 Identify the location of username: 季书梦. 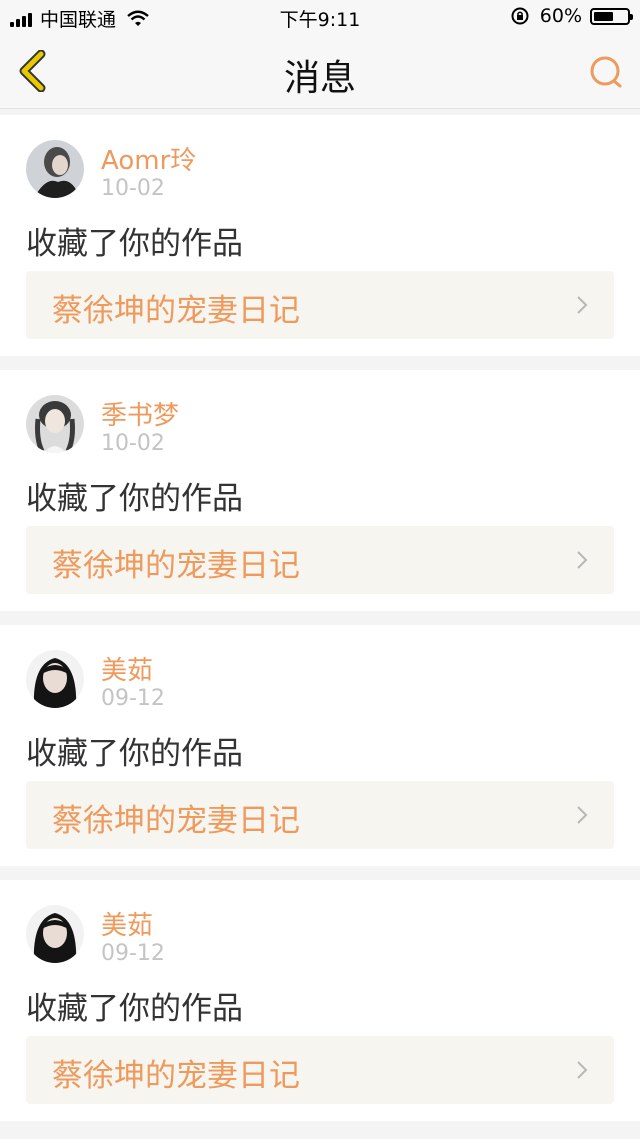
(140, 413).